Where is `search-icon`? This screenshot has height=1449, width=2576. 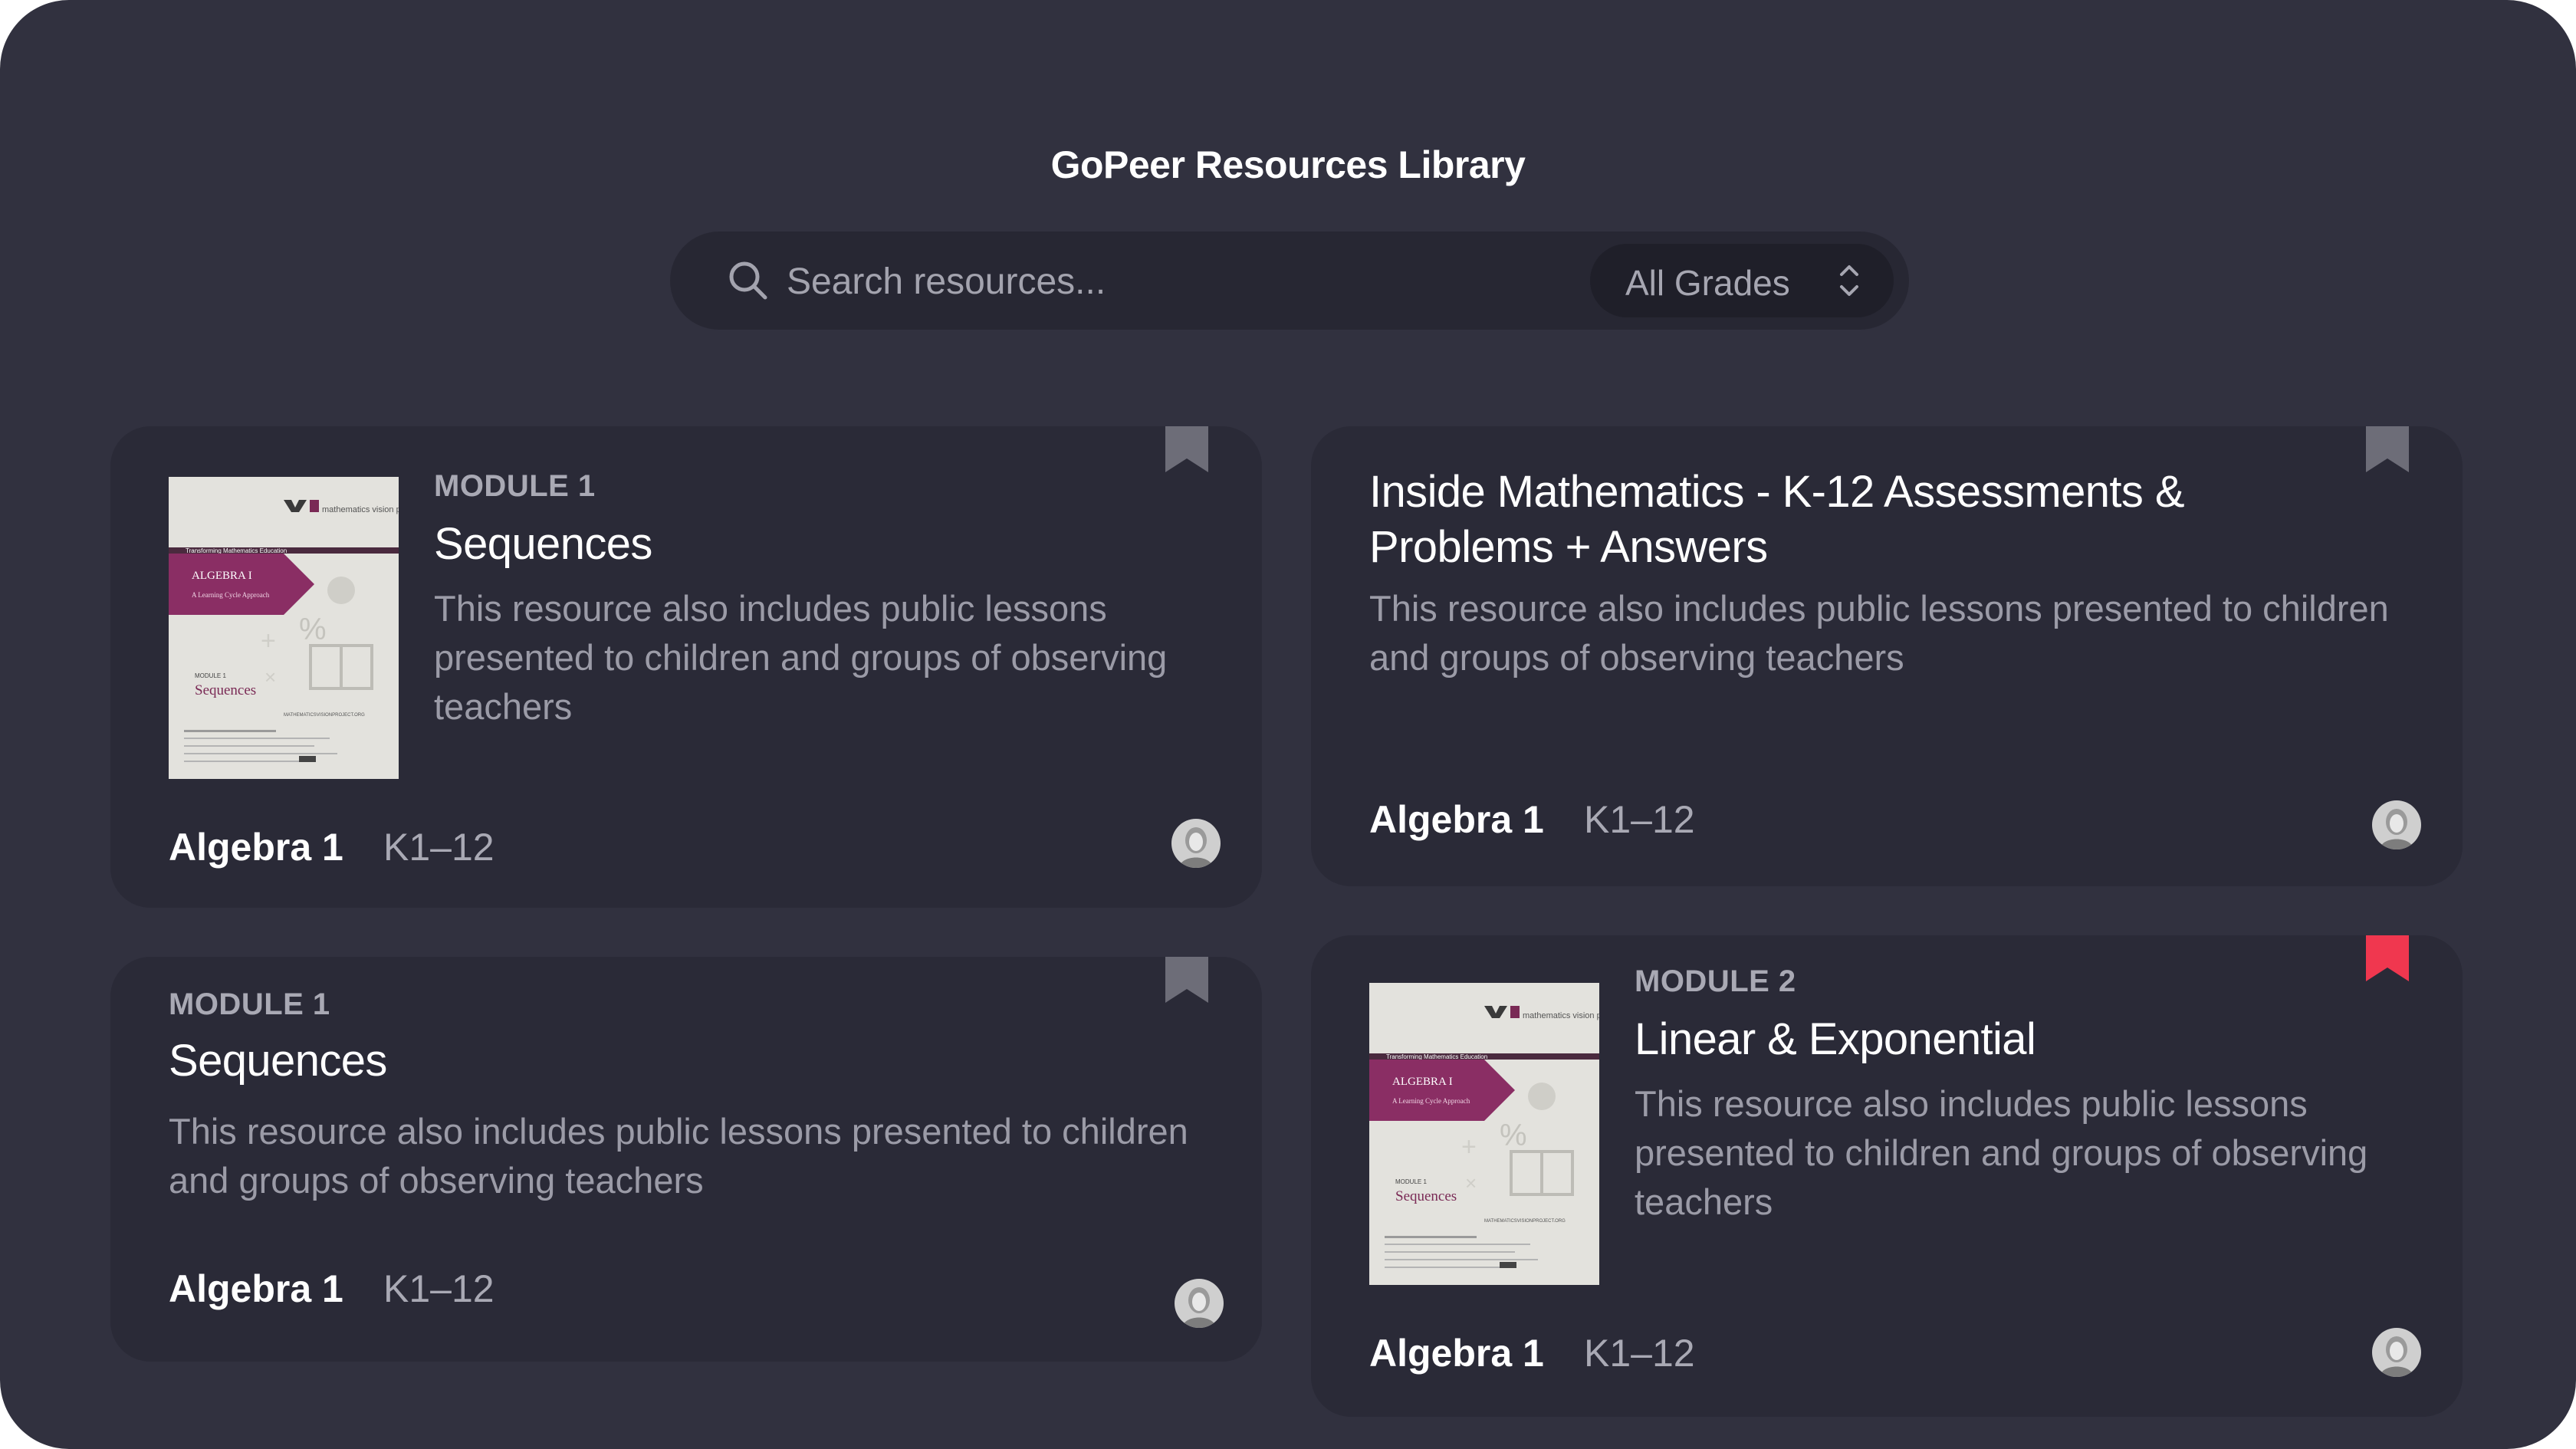
search-icon is located at coordinates (748, 280).